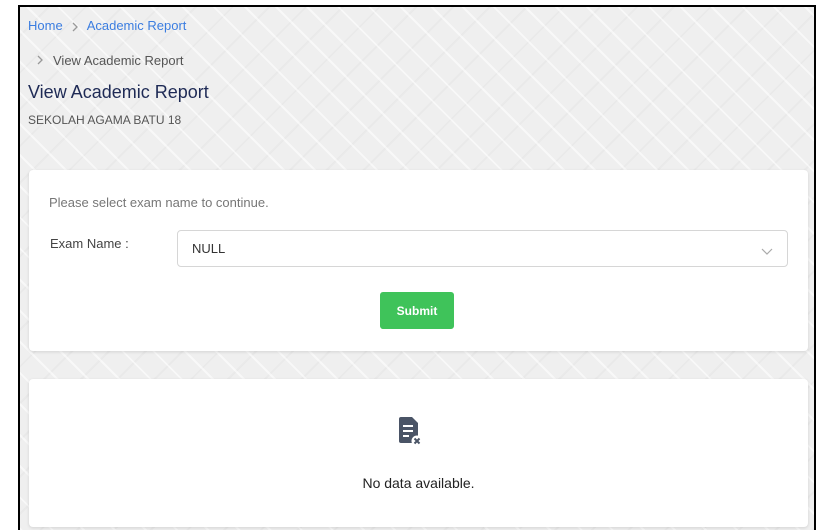  Describe the element at coordinates (45, 26) in the screenshot. I see `breadcrumb-home-link: Home` at that location.